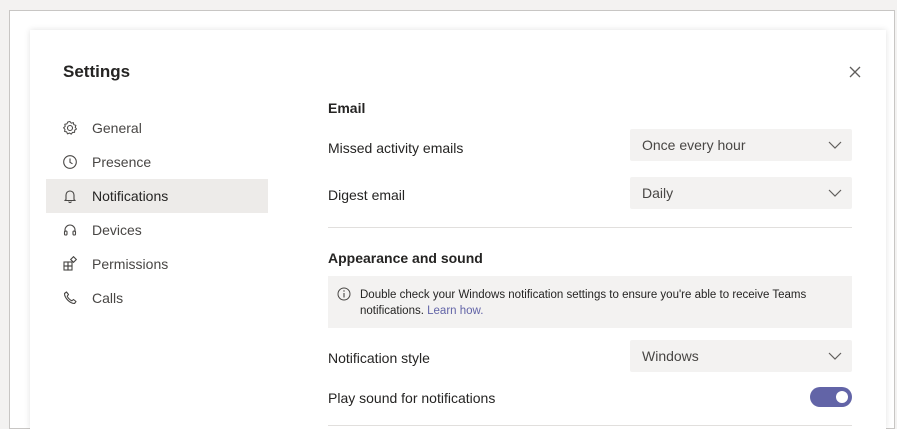  I want to click on close-icon, so click(855, 72).